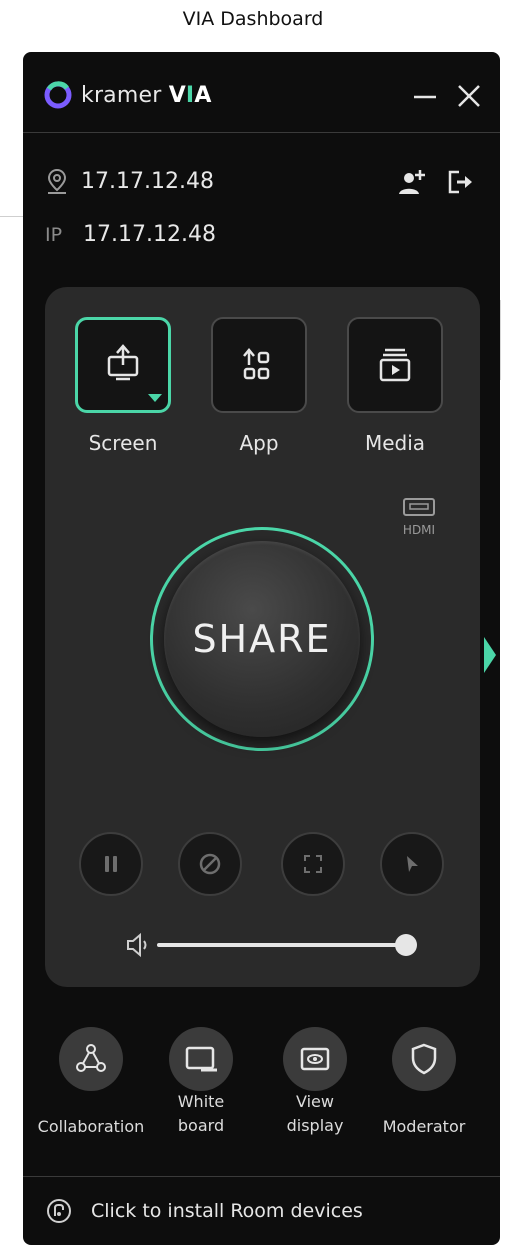 The image size is (506, 1249). What do you see at coordinates (58, 95) in the screenshot?
I see `kramer-logo-icon` at bounding box center [58, 95].